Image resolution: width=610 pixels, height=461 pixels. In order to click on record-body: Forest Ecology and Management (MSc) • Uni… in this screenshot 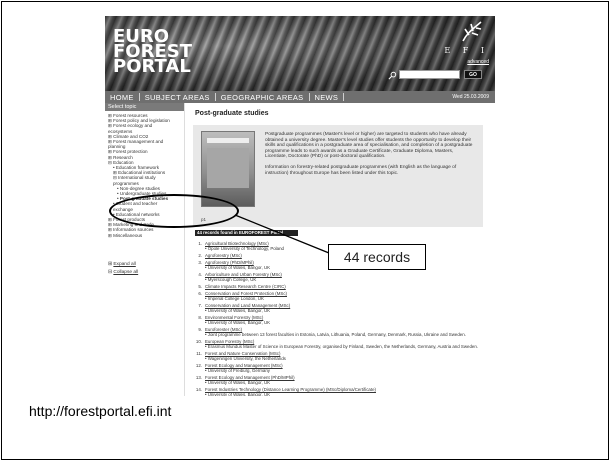, I will do `click(348, 368)`.